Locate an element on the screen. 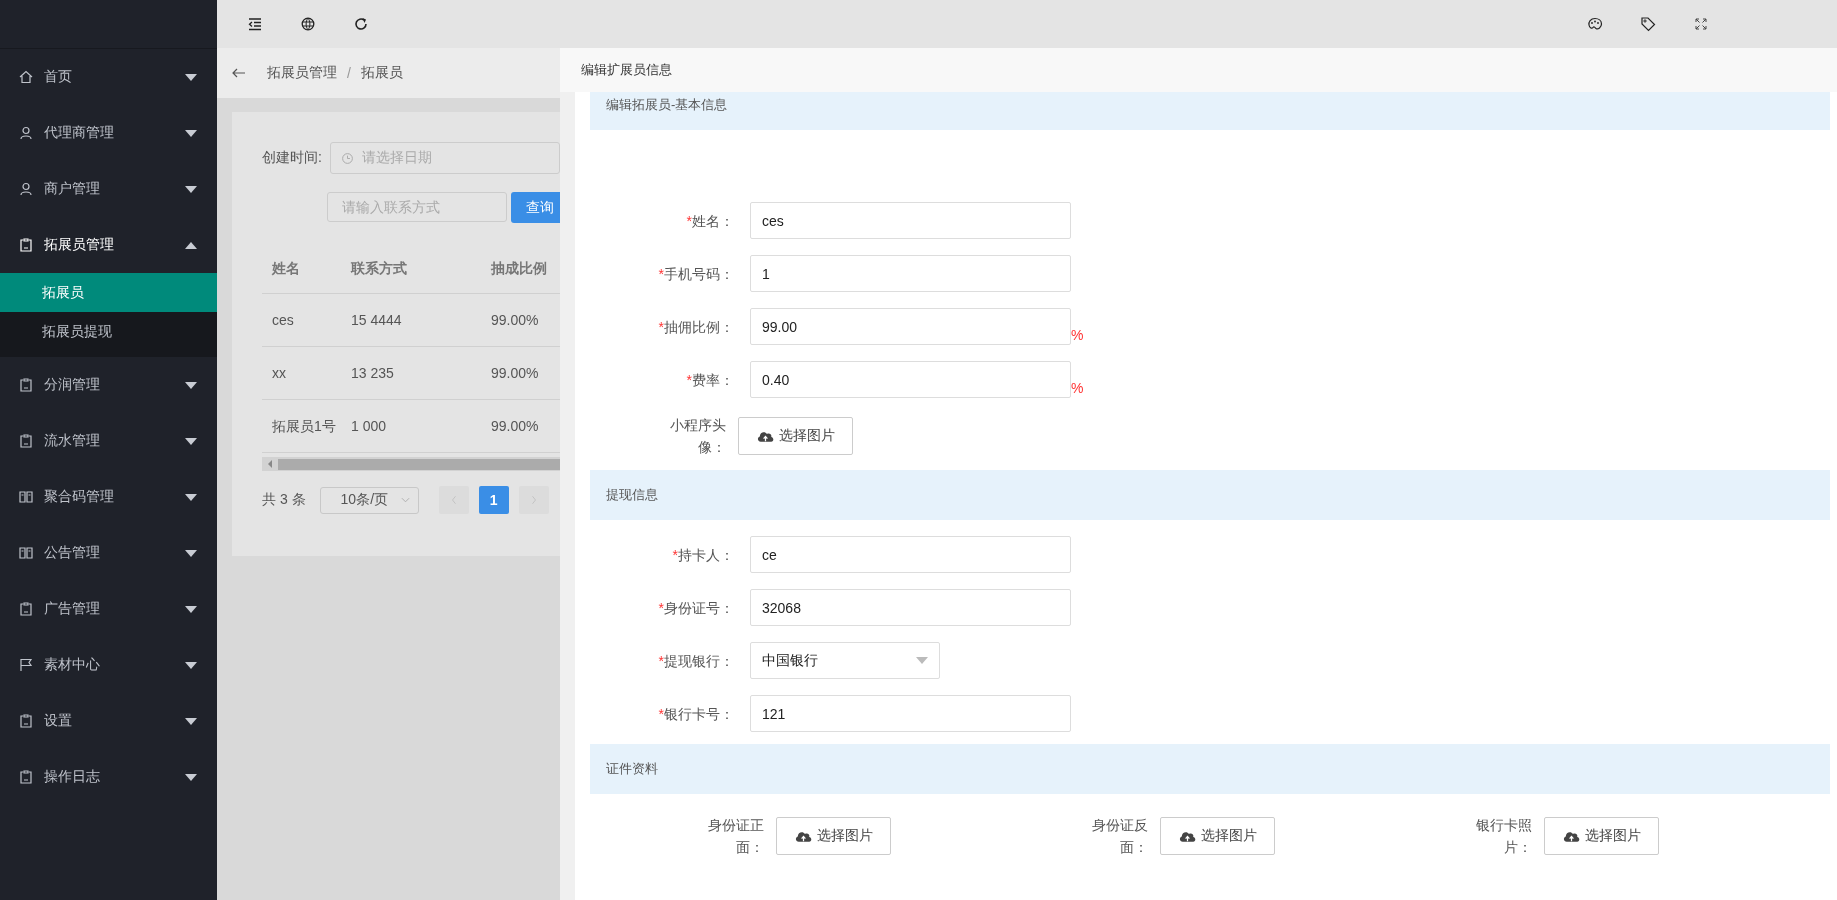 The height and width of the screenshot is (900, 1837). field-label: *身份证号： is located at coordinates (696, 608).